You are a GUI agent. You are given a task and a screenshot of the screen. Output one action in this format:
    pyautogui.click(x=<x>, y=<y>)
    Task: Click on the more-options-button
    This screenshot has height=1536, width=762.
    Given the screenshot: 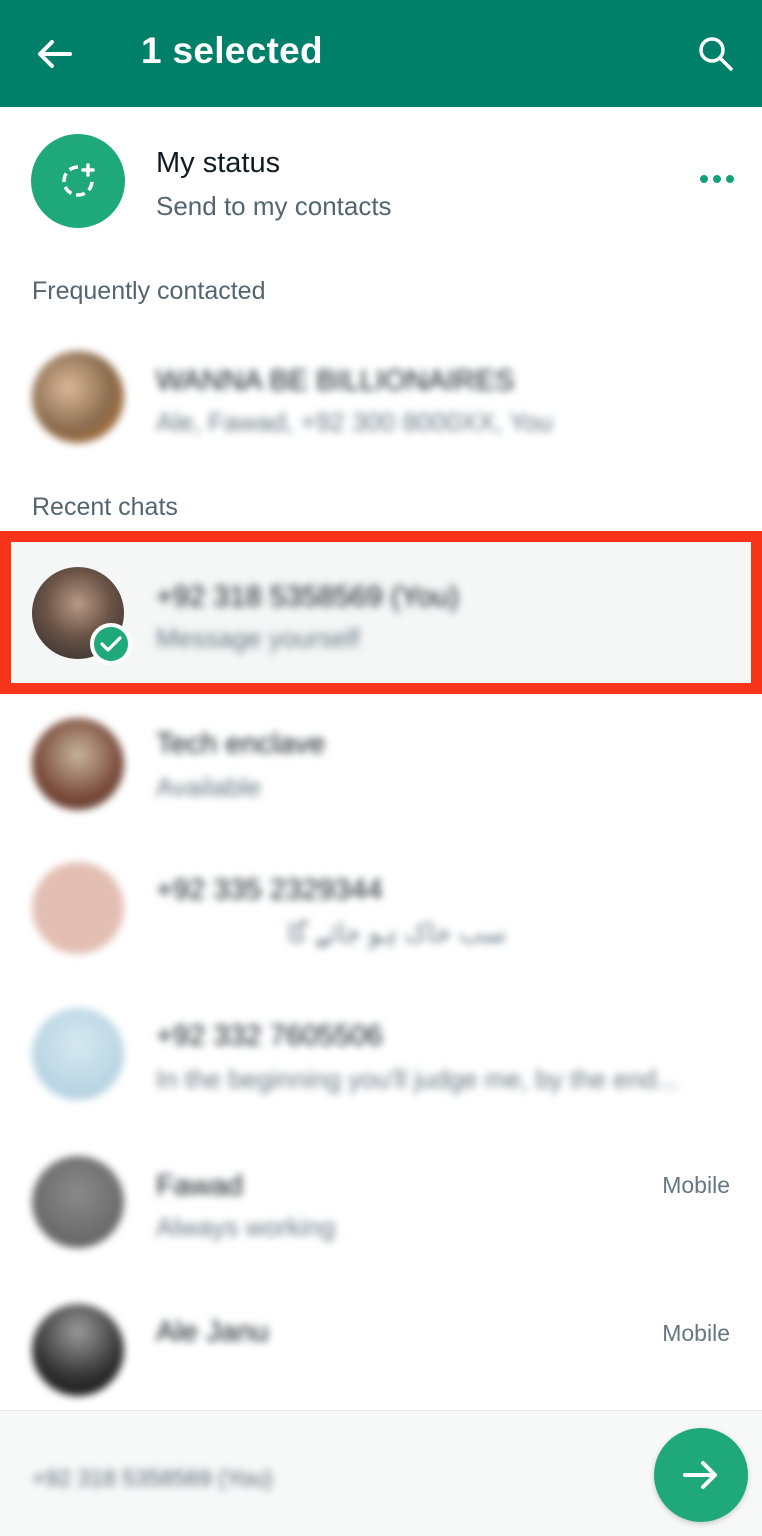 What is the action you would take?
    pyautogui.click(x=717, y=179)
    